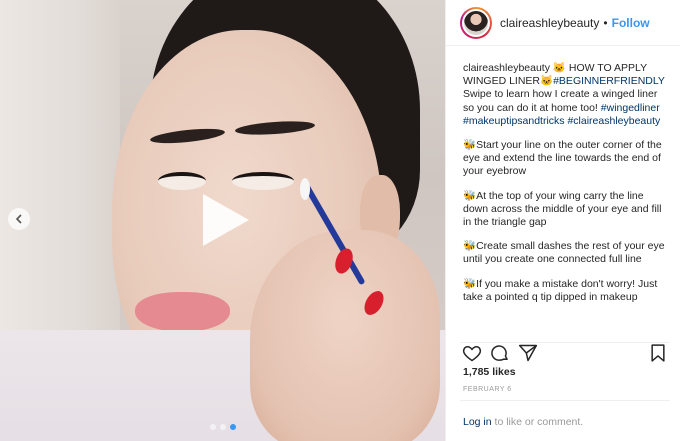  Describe the element at coordinates (537, 422) in the screenshot. I see `login-prompt-text: to like or comment.` at that location.